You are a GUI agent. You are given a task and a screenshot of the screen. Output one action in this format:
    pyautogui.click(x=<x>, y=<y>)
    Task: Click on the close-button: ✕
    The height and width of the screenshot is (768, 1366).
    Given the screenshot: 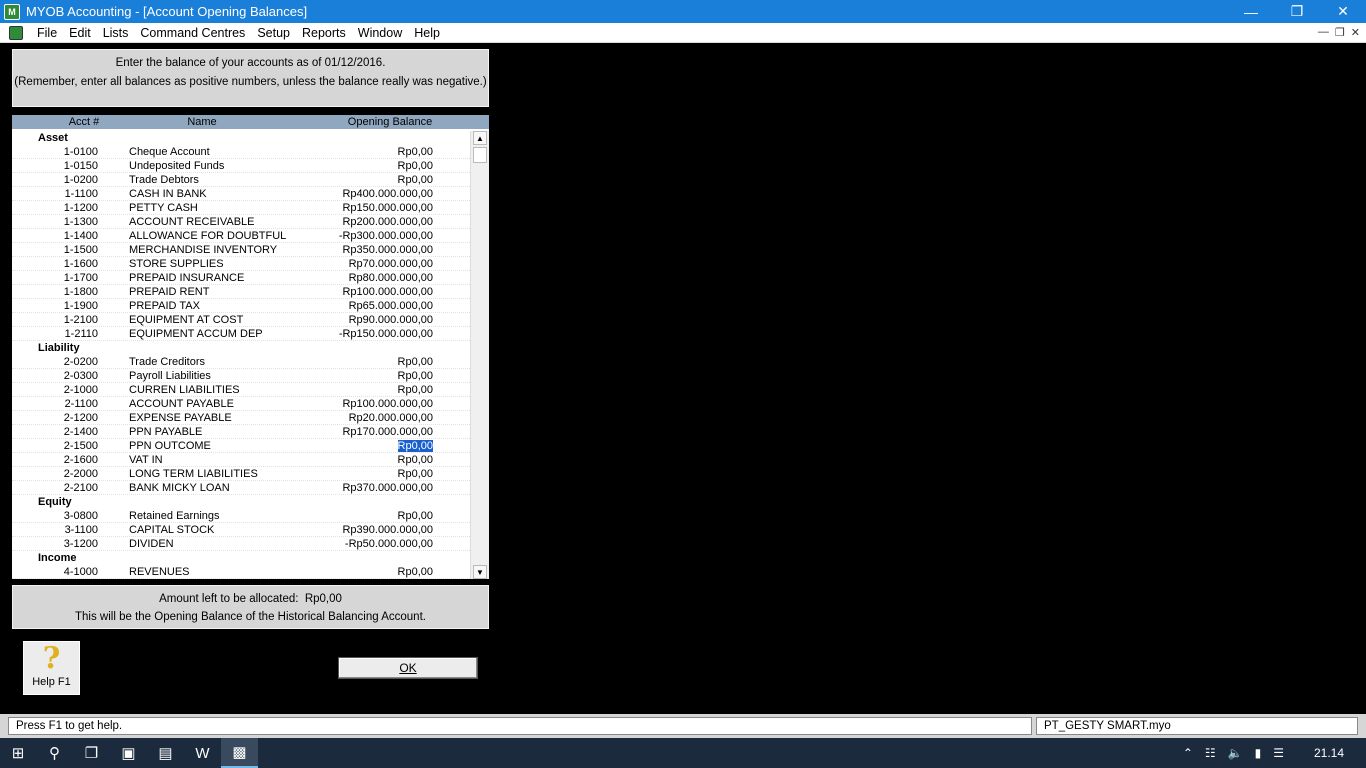 What is the action you would take?
    pyautogui.click(x=1343, y=11)
    